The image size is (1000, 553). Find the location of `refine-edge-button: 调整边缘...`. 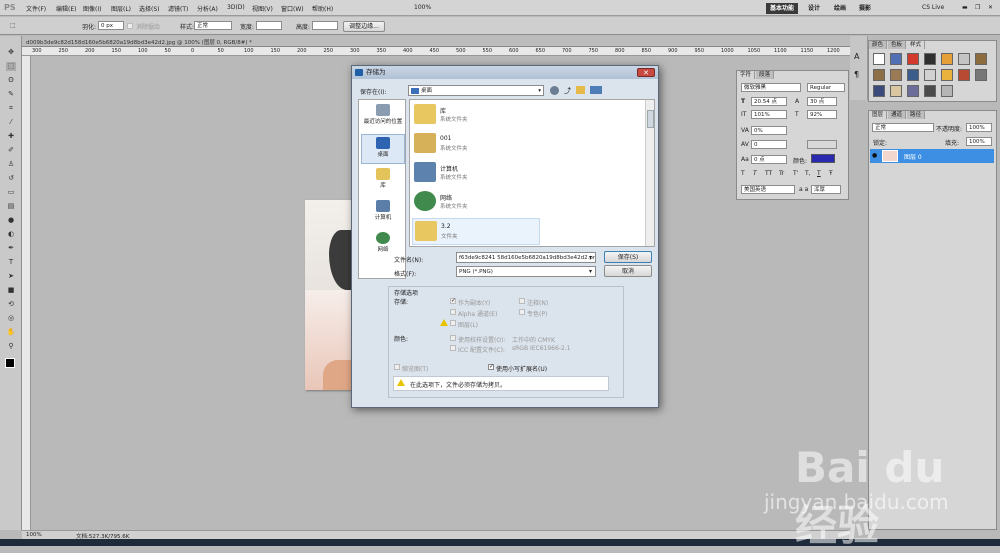

refine-edge-button: 调整边缘... is located at coordinates (364, 26).